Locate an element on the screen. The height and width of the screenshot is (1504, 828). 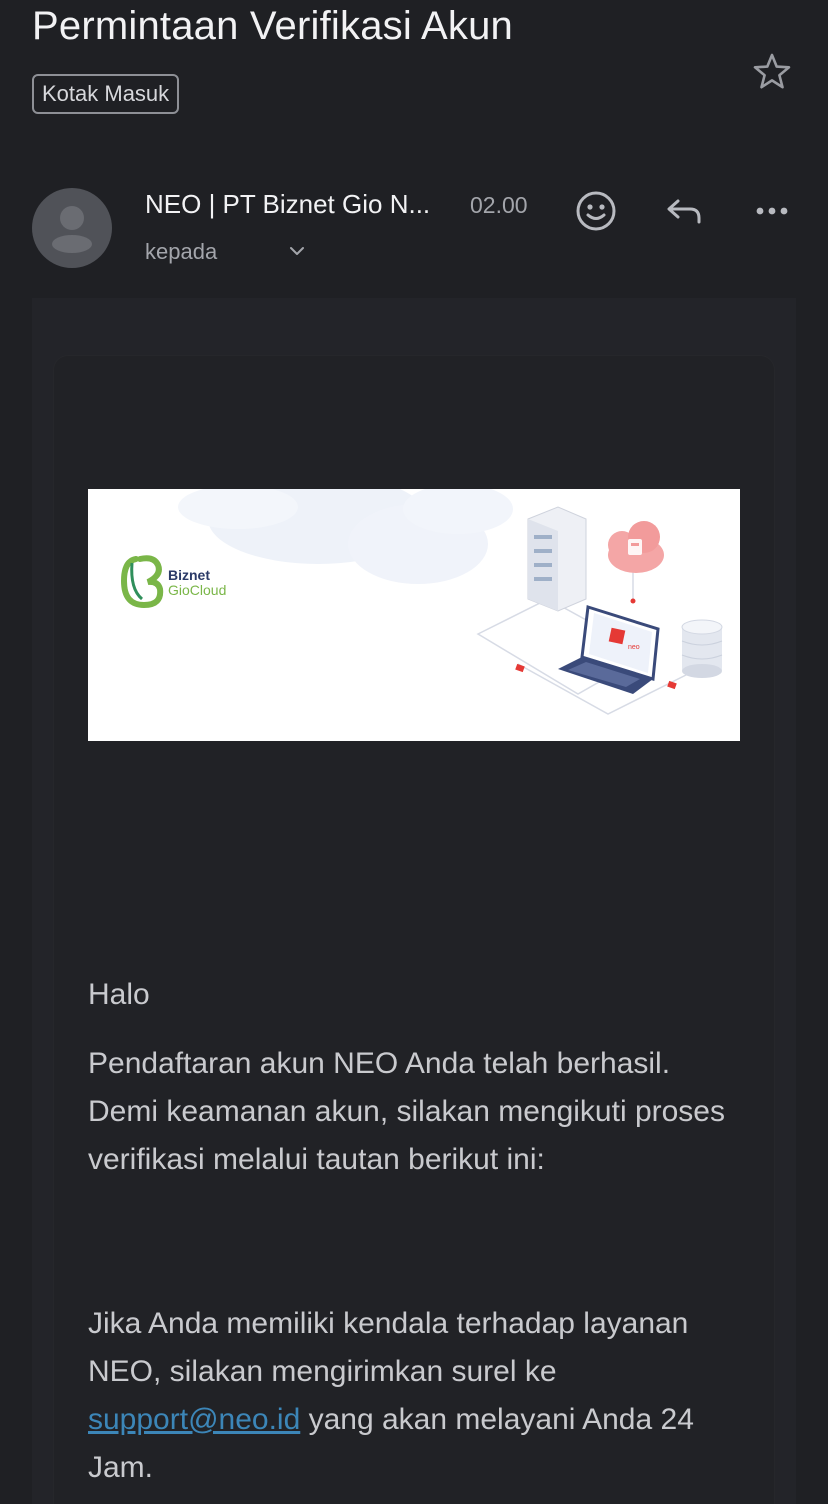
laptop-screen-text: neo is located at coordinates (634, 647).